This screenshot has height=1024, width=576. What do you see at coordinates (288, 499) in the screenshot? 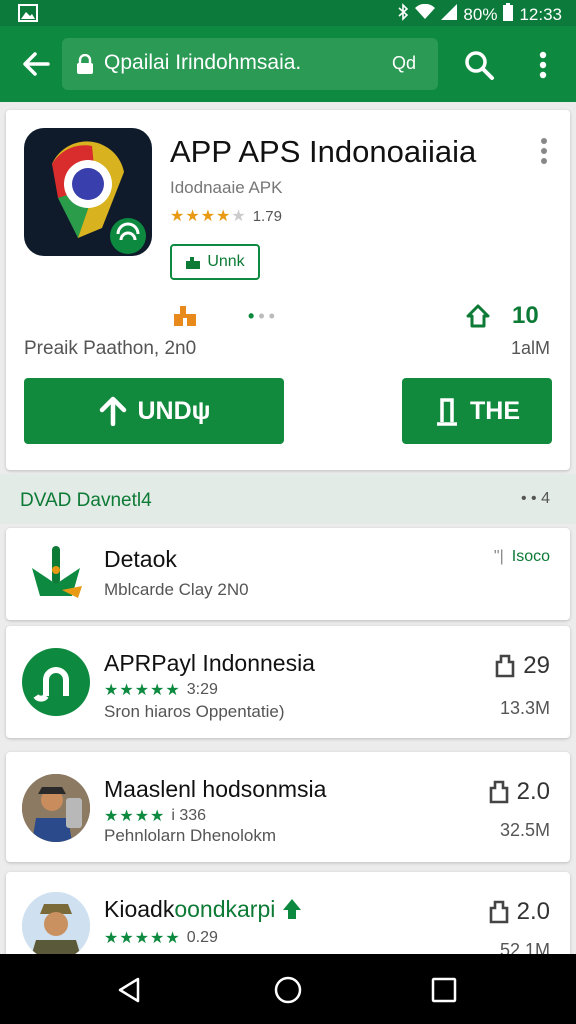
I see `section-header: DVAD Davnetl4 • • 4` at bounding box center [288, 499].